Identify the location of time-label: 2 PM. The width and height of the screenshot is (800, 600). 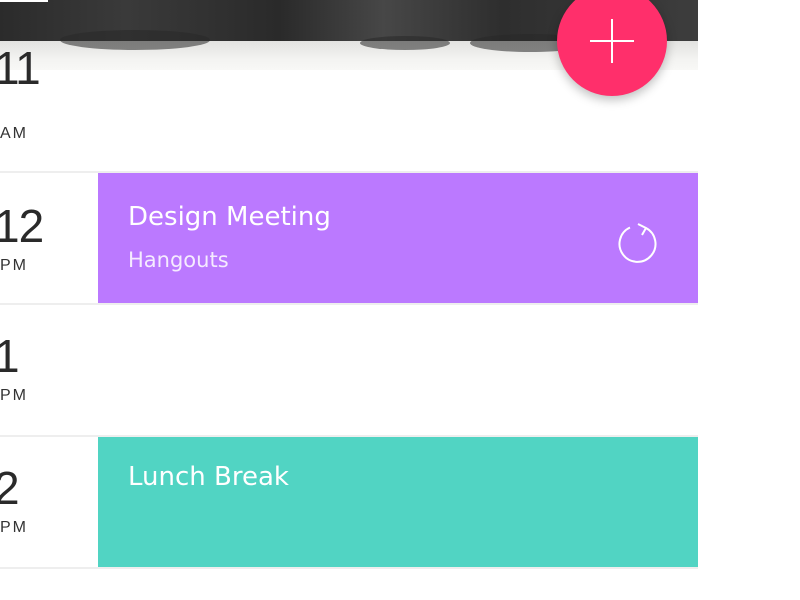
(49, 503).